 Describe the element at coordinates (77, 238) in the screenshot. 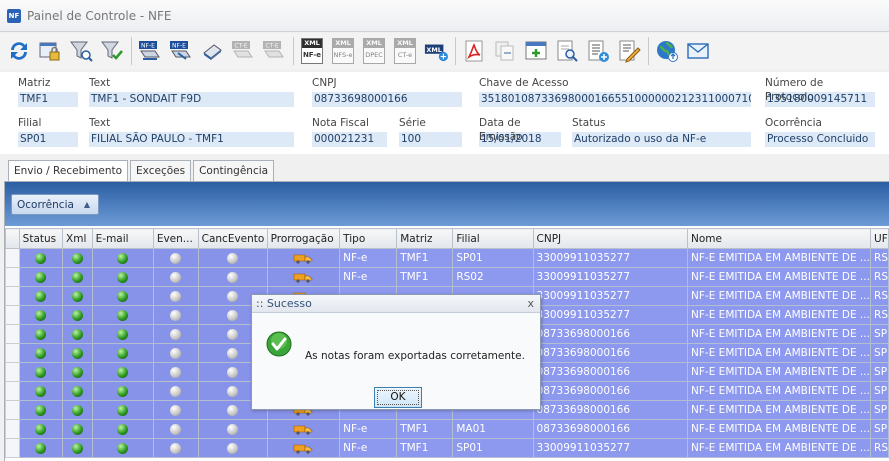

I see `col-xml: Xml` at that location.